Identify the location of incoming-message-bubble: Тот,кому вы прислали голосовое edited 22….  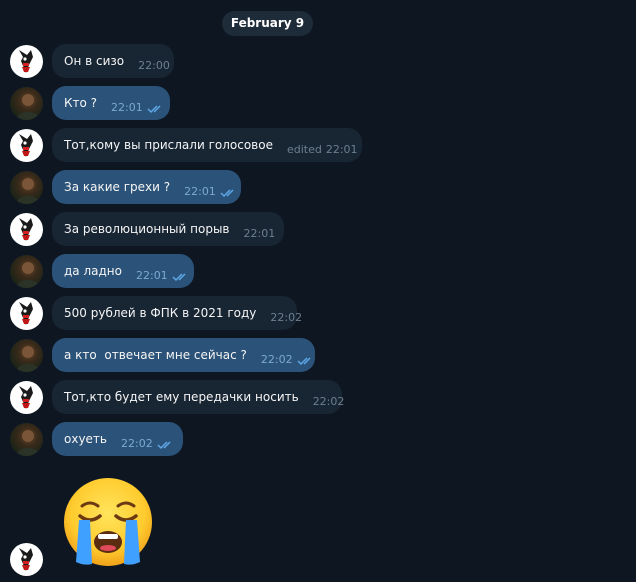
(207, 145).